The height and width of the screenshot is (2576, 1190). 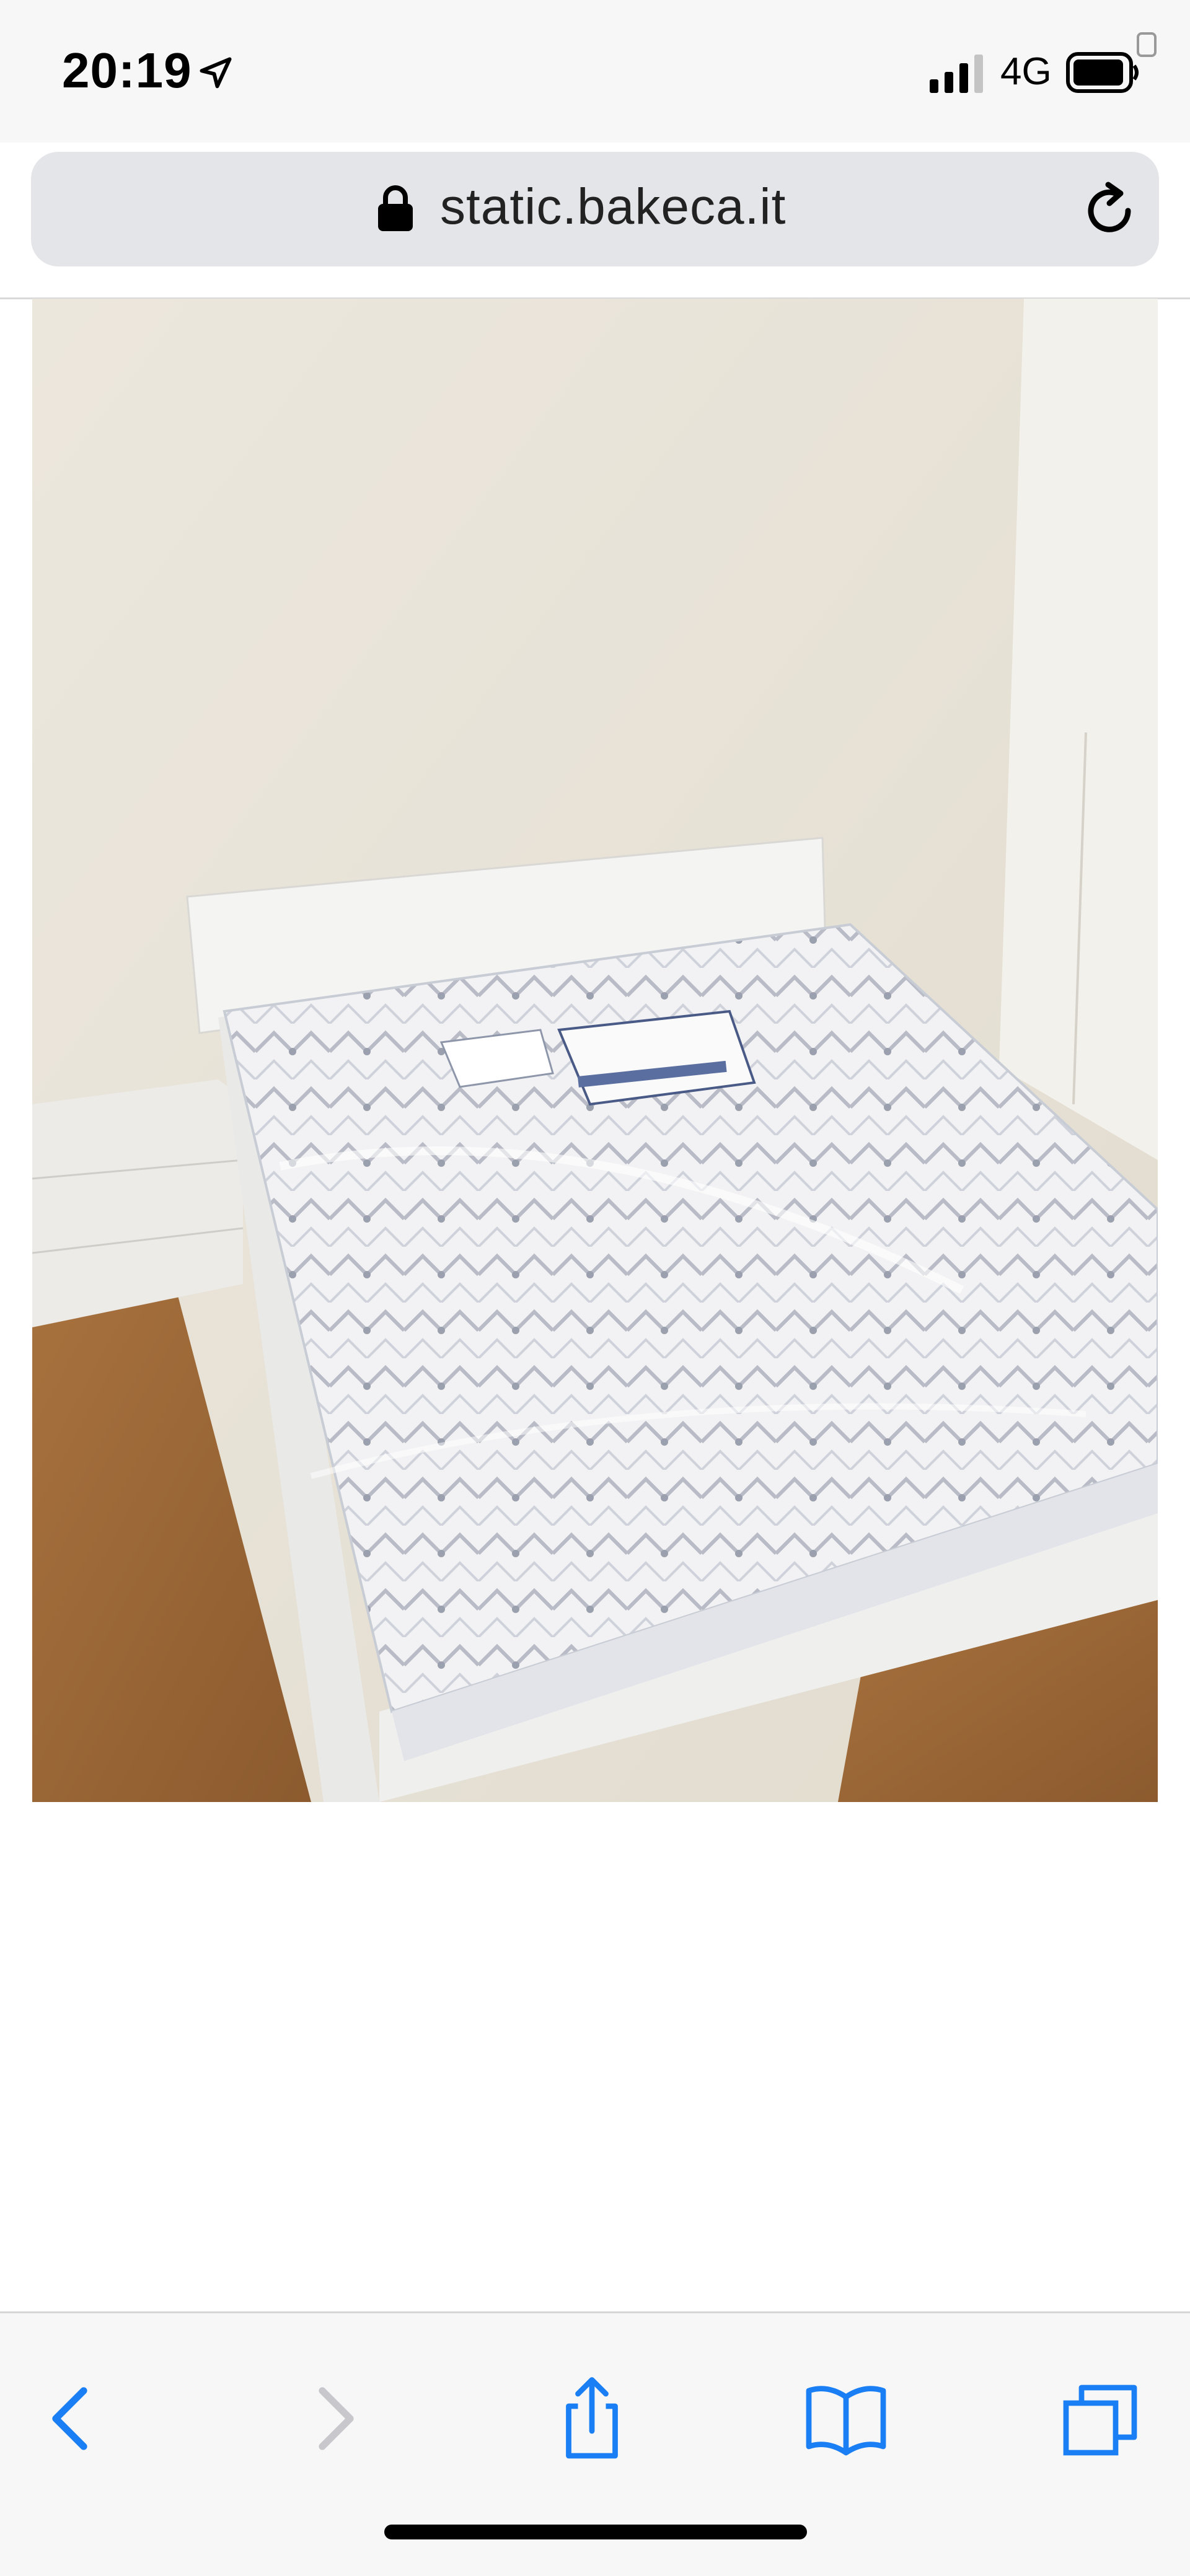 I want to click on url-text: static.bakeca.it, so click(x=613, y=207).